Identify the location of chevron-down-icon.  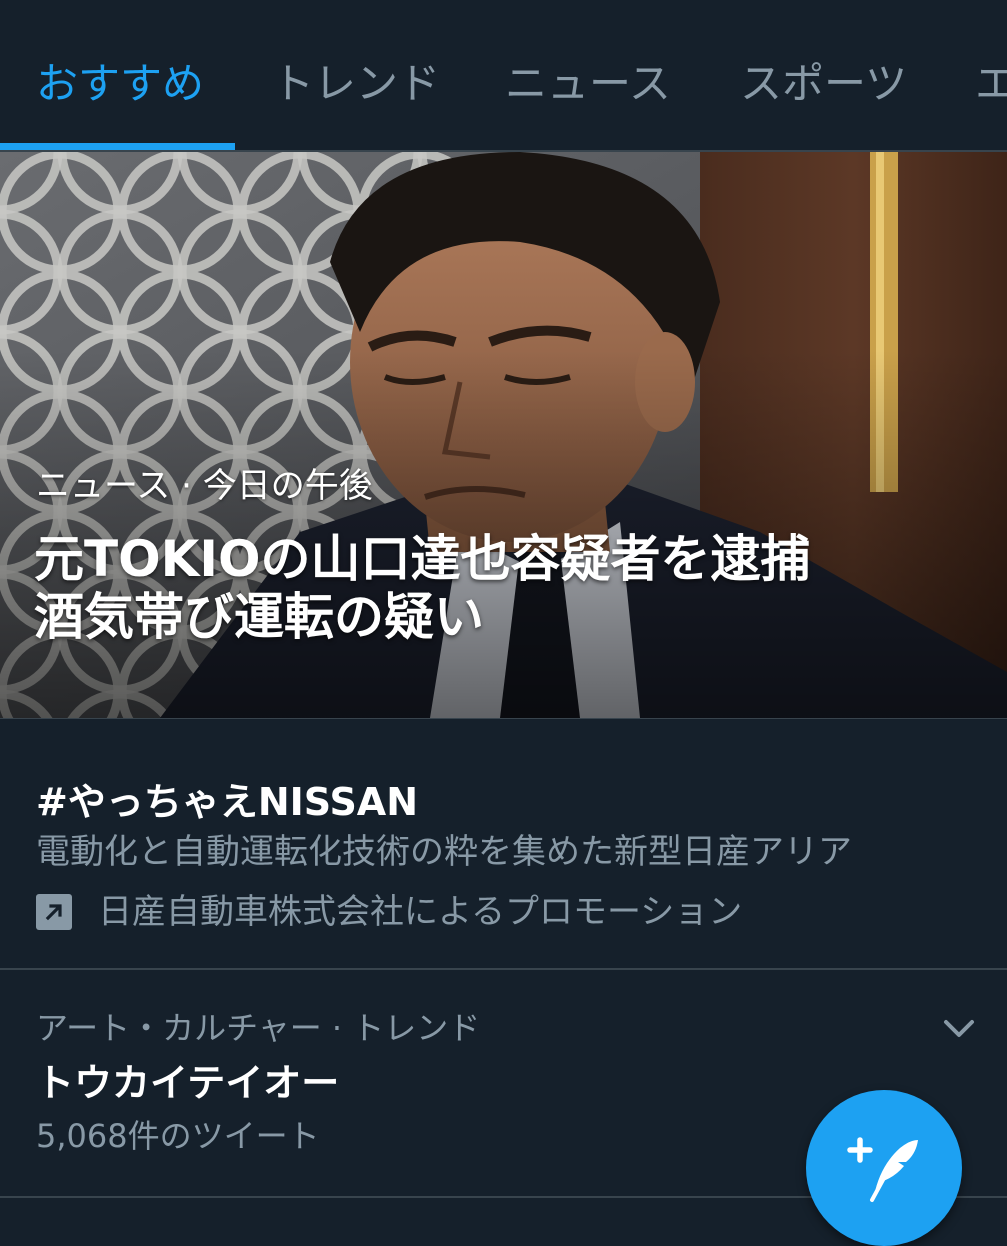
(959, 1029).